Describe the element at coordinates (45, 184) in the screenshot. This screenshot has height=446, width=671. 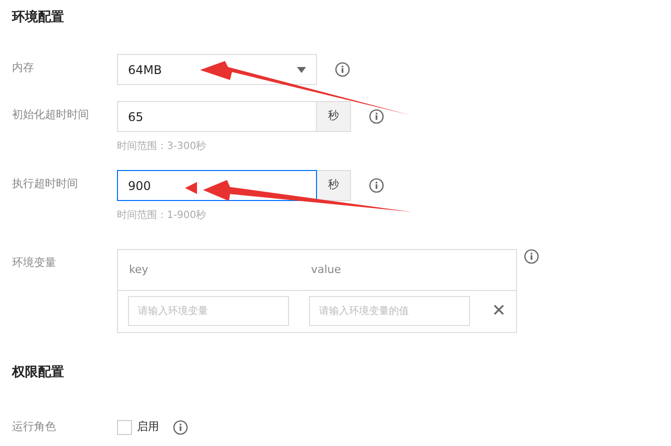
I see `field-label: 执行超时时间` at that location.